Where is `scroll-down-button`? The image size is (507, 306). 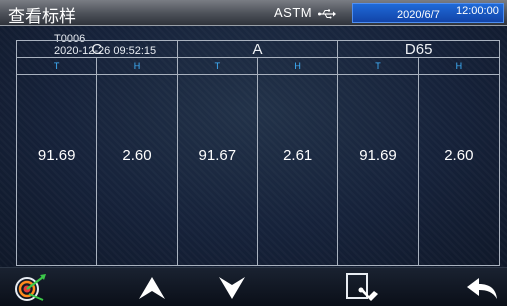
scroll-down-button is located at coordinates (232, 287).